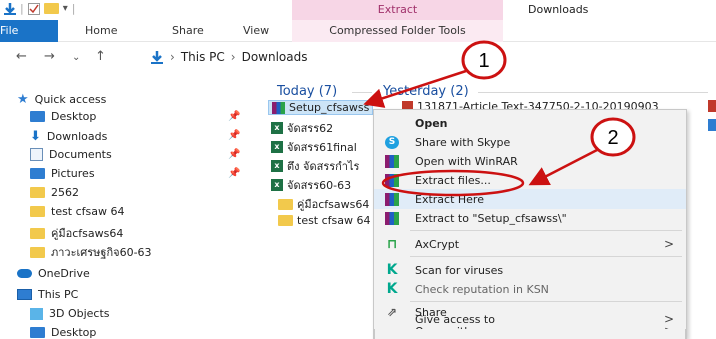  What do you see at coordinates (593, 92) in the screenshot?
I see `group-divider` at bounding box center [593, 92].